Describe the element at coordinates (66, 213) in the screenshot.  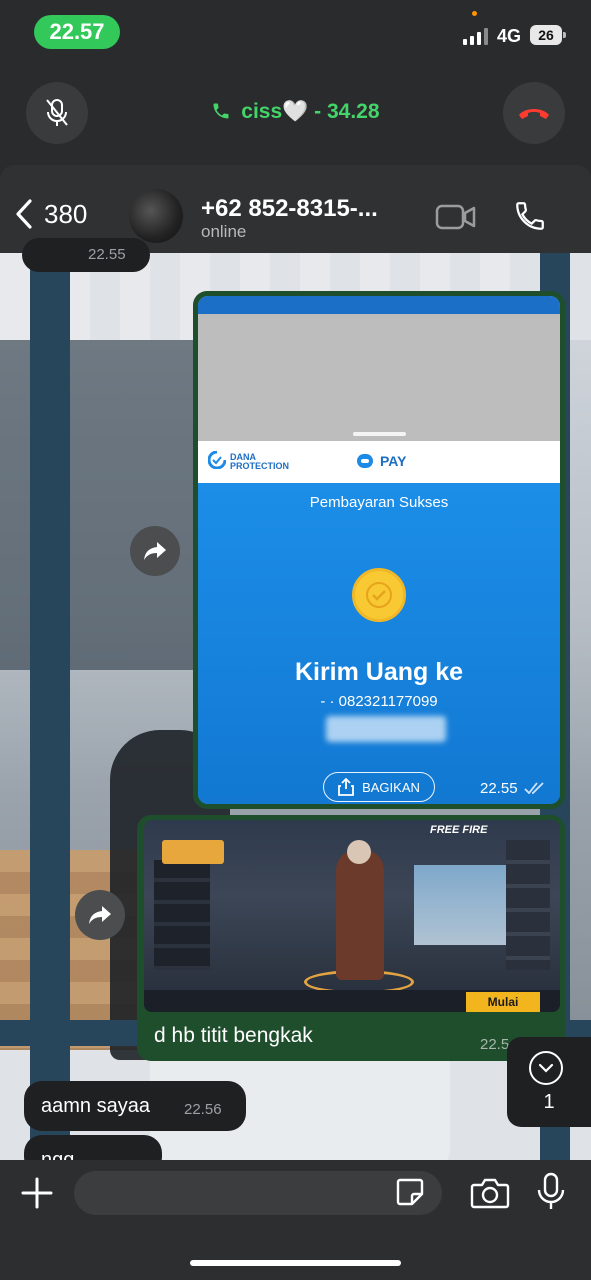
I see `unread-count: 380` at that location.